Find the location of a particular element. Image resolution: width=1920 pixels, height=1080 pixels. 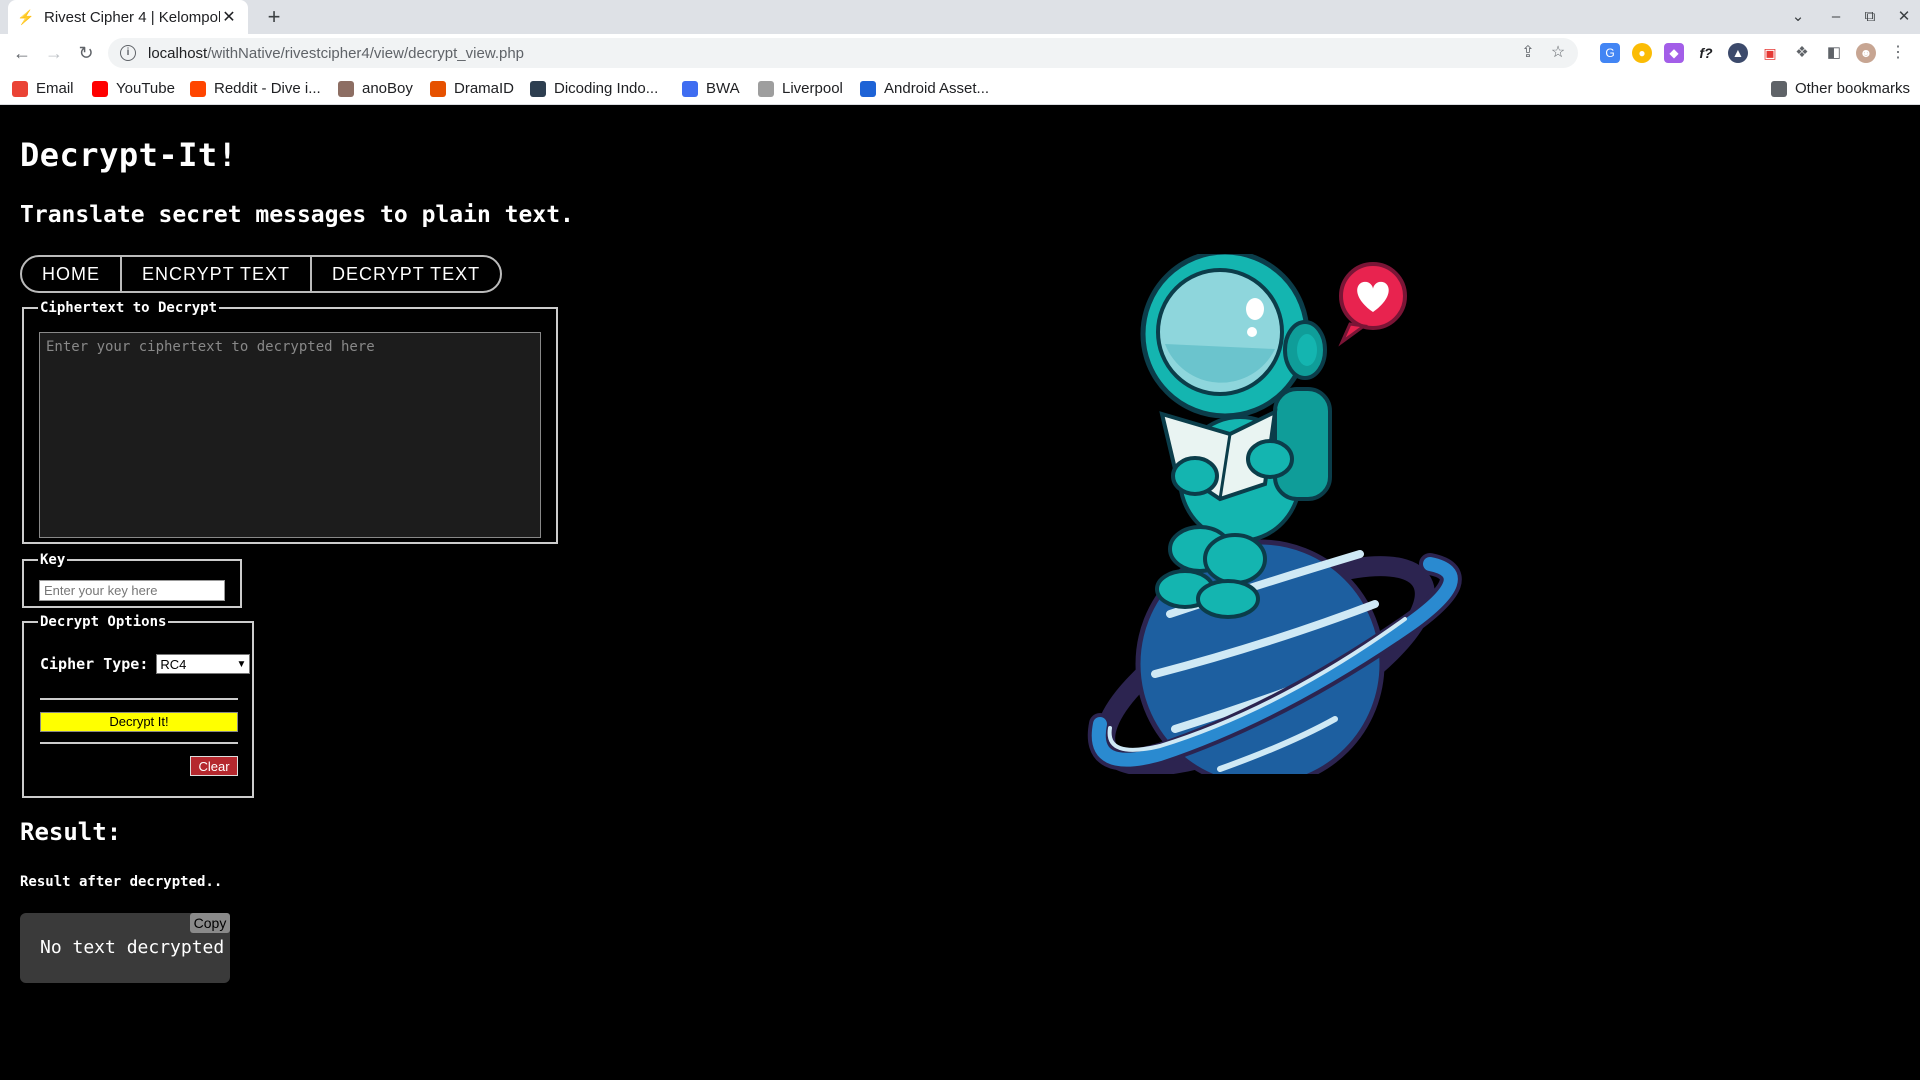

bookmark-label: DramaID is located at coordinates (484, 88).